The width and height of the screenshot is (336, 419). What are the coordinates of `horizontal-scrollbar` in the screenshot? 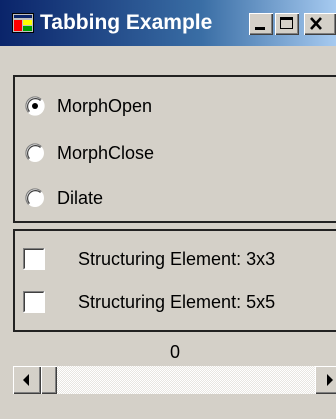 It's located at (174, 380).